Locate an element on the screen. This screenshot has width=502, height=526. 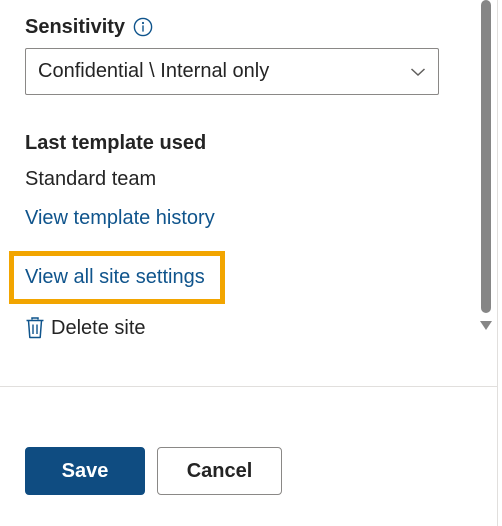
footer-divider is located at coordinates (248, 386).